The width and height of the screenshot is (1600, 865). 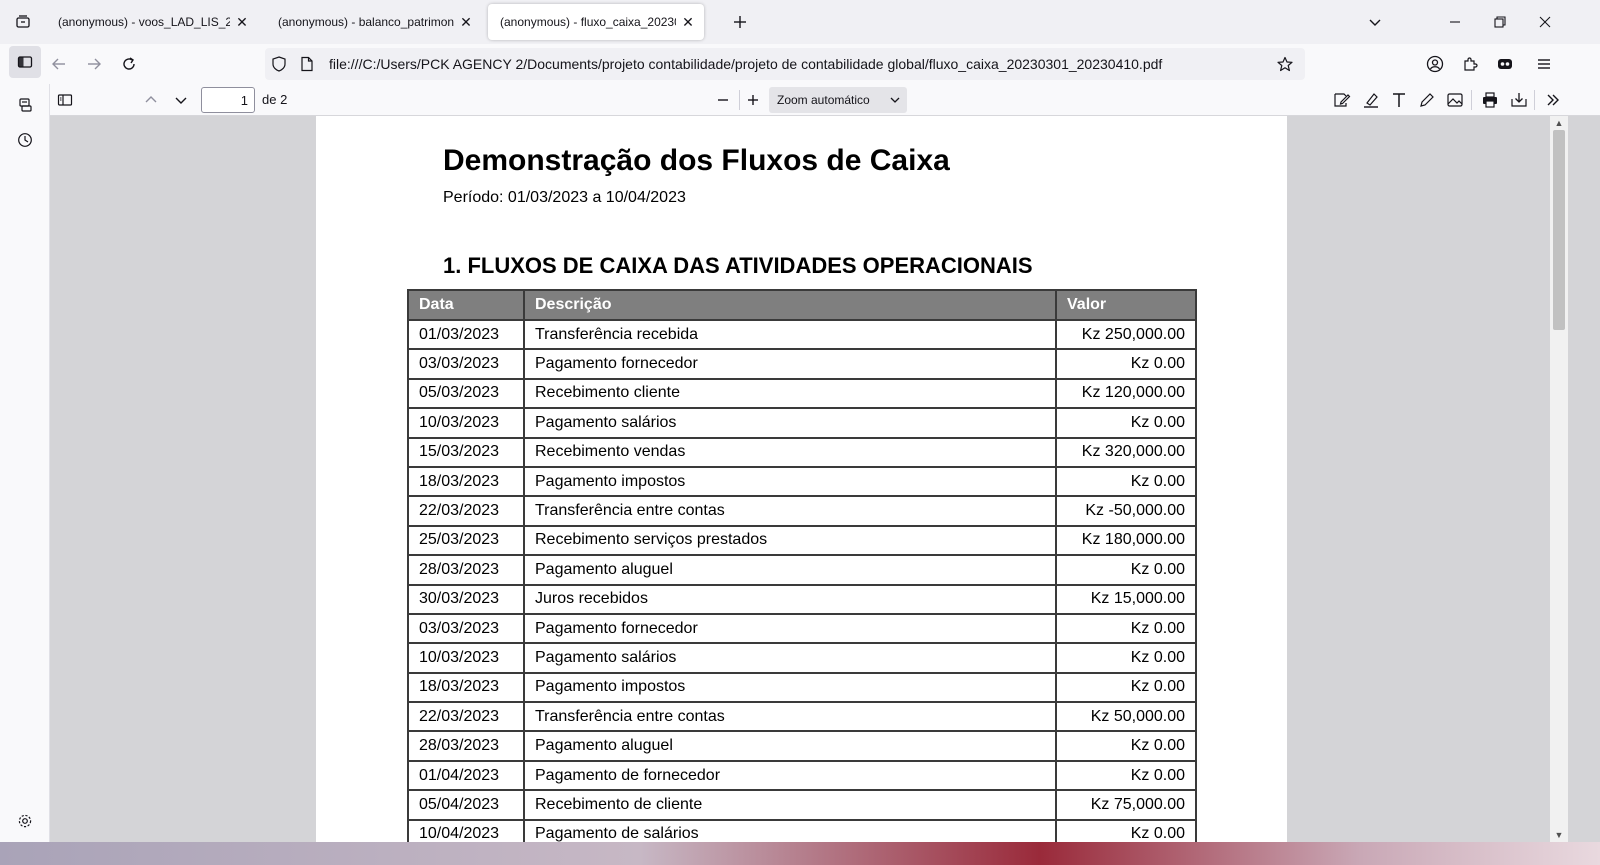 I want to click on restore-icon, so click(x=1500, y=22).